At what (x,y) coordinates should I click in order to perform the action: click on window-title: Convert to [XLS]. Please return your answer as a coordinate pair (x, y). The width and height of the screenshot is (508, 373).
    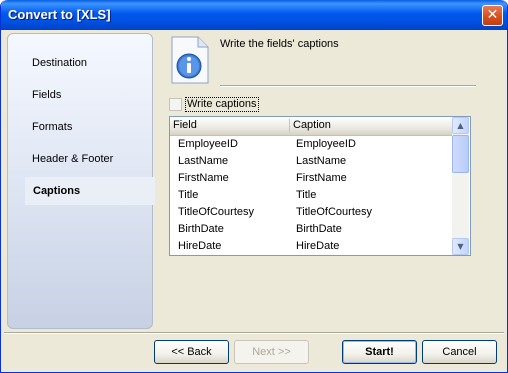
    Looking at the image, I should click on (59, 14).